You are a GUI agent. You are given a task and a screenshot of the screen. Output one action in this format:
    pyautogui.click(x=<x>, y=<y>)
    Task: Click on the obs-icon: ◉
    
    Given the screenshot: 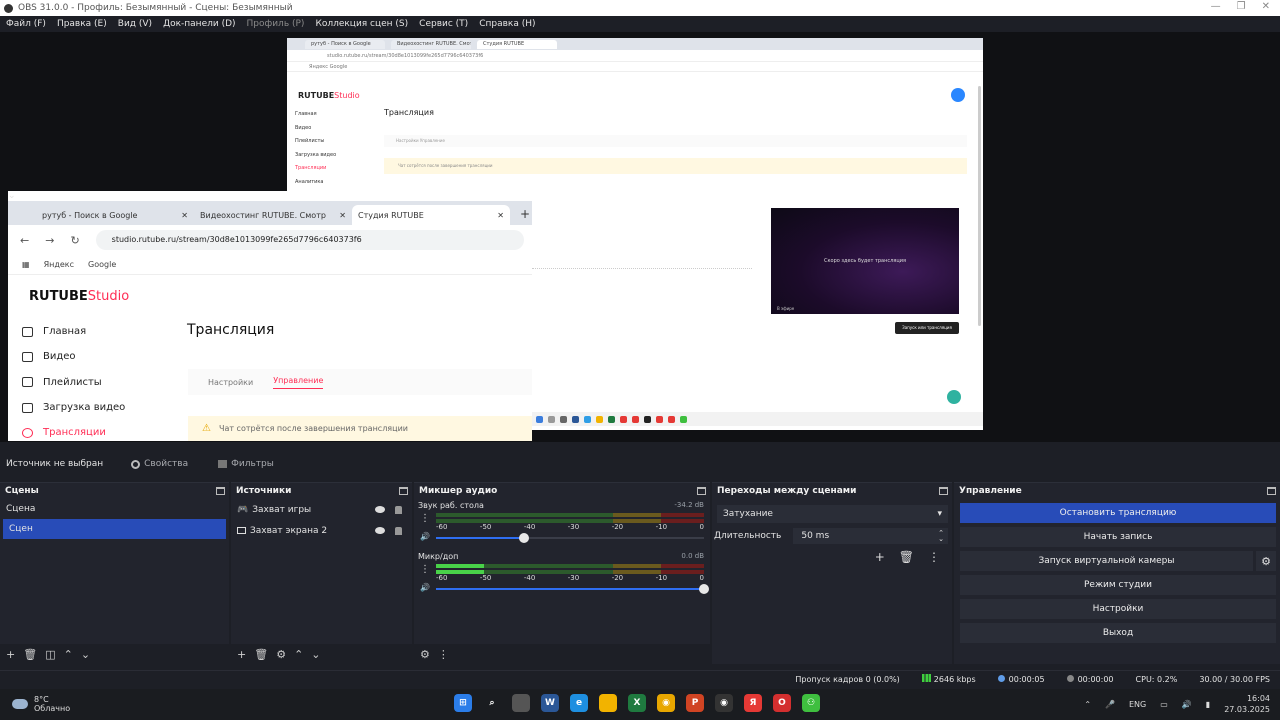 What is the action you would take?
    pyautogui.click(x=724, y=703)
    